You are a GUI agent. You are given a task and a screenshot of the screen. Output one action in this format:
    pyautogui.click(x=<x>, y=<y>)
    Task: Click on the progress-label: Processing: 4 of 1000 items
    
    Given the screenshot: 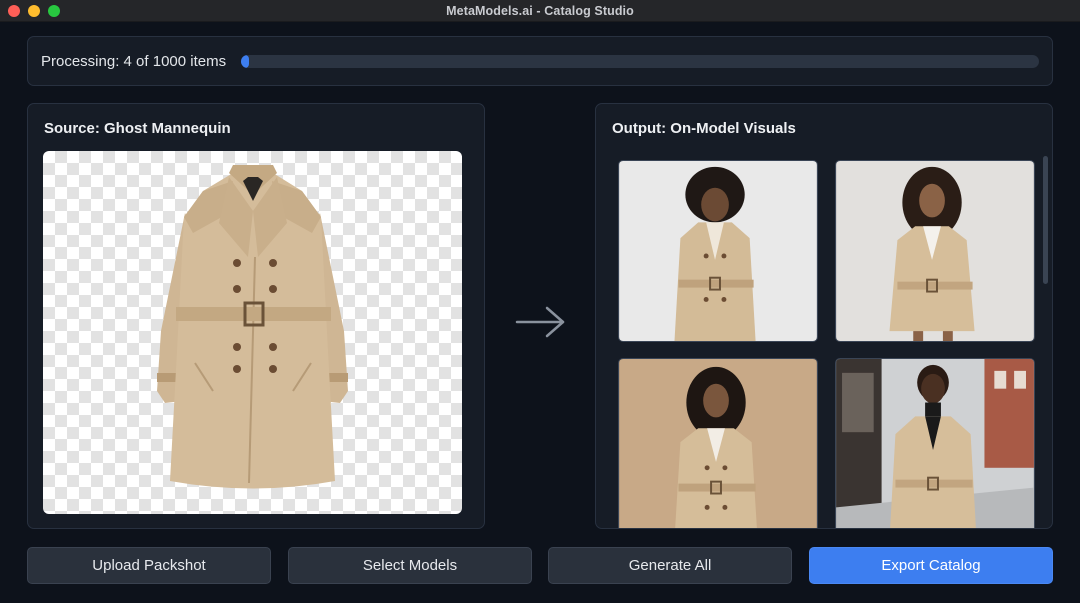 What is the action you would take?
    pyautogui.click(x=134, y=61)
    